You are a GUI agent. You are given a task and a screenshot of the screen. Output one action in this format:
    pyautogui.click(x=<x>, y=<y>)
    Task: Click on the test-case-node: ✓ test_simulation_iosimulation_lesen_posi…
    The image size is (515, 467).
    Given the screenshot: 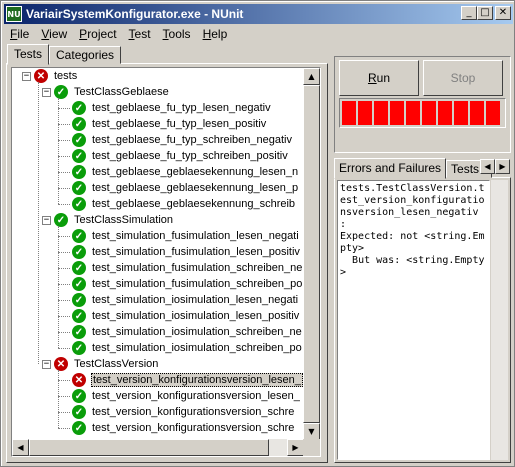 What is the action you would take?
    pyautogui.click(x=186, y=316)
    